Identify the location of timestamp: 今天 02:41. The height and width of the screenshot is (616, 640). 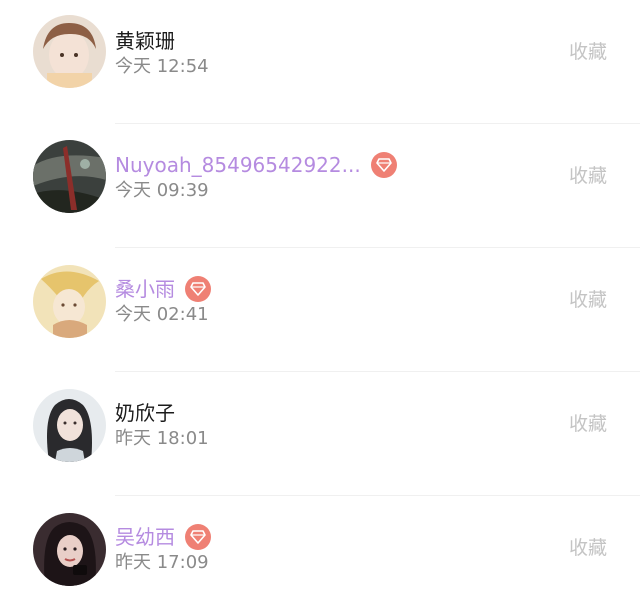
(162, 314).